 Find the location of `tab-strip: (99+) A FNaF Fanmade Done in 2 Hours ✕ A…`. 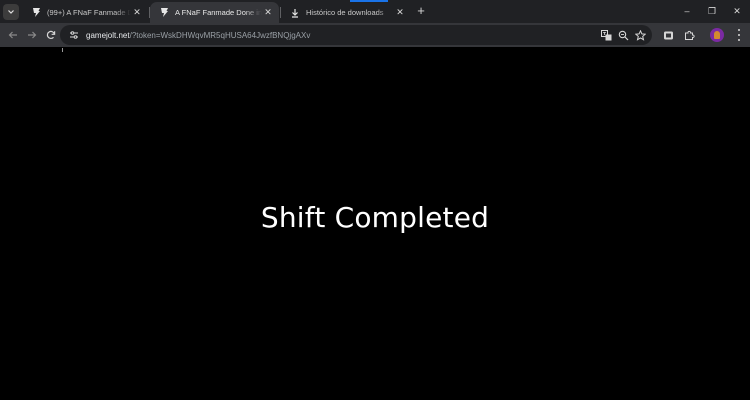

tab-strip: (99+) A FNaF Fanmade Done in 2 Hours ✕ A… is located at coordinates (375, 11).